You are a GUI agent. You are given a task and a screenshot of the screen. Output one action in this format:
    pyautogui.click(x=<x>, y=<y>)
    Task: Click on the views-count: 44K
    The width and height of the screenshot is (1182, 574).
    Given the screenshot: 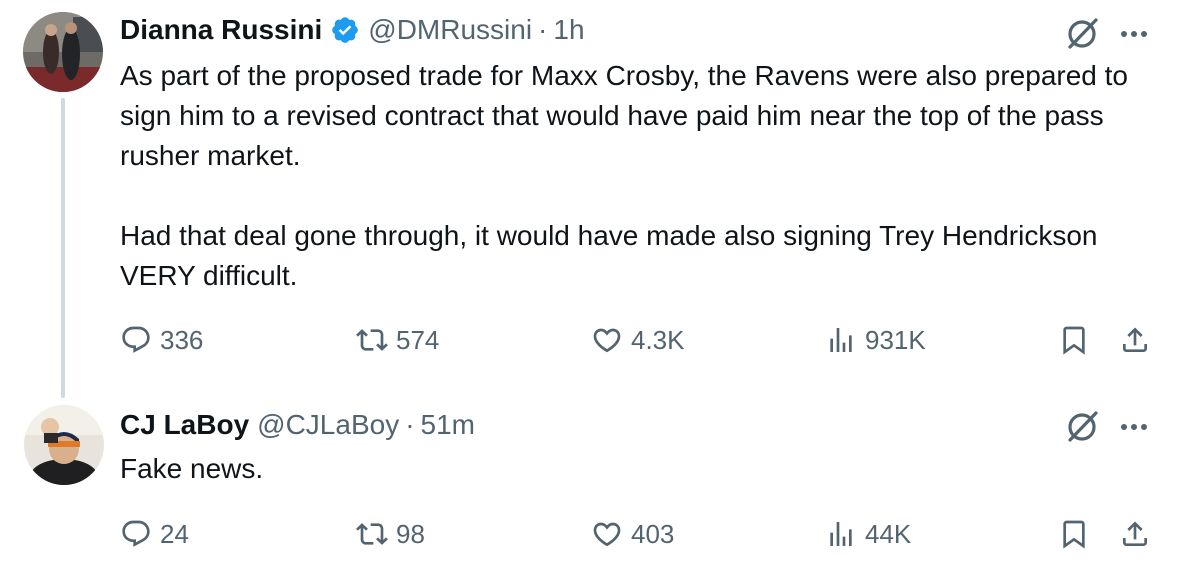 What is the action you would take?
    pyautogui.click(x=888, y=533)
    